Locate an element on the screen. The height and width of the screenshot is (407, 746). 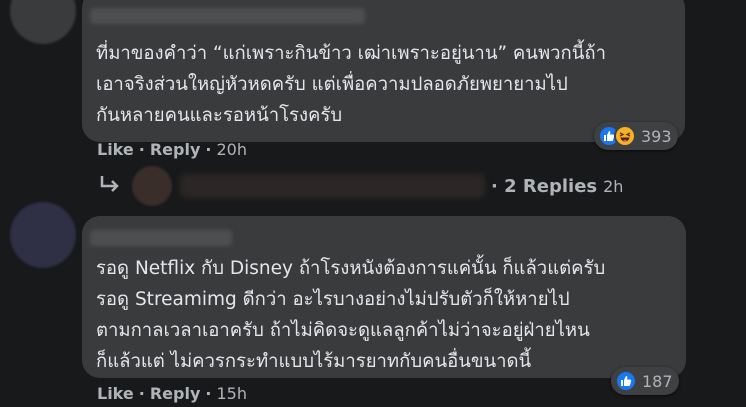
replies-timestamp: 2h is located at coordinates (613, 186).